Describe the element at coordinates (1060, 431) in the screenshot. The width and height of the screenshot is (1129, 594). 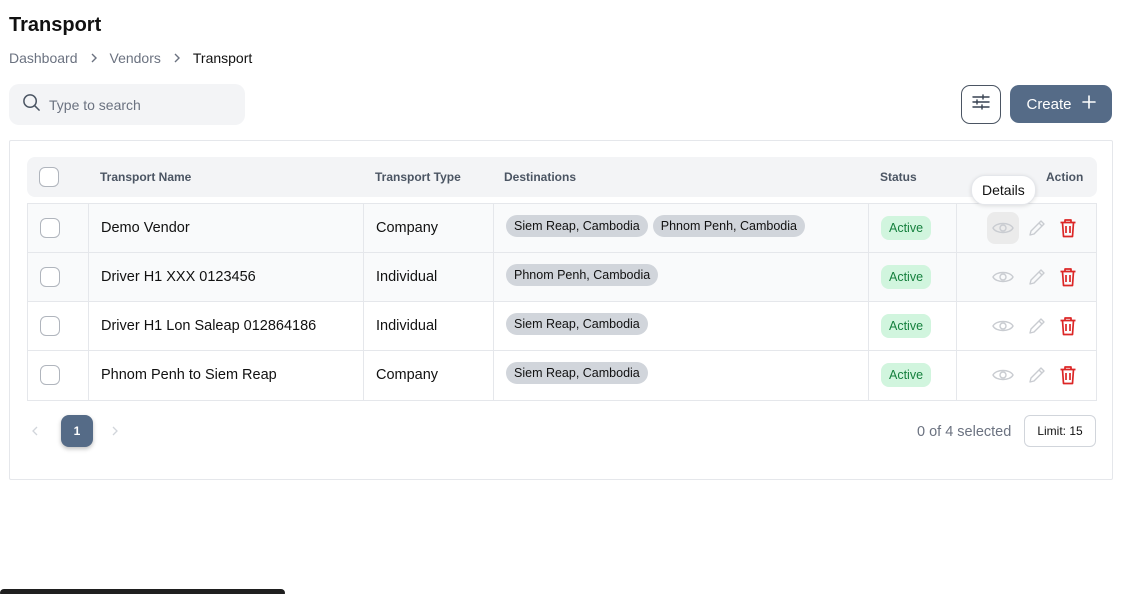
I see `limit-button: Limit: 15` at that location.